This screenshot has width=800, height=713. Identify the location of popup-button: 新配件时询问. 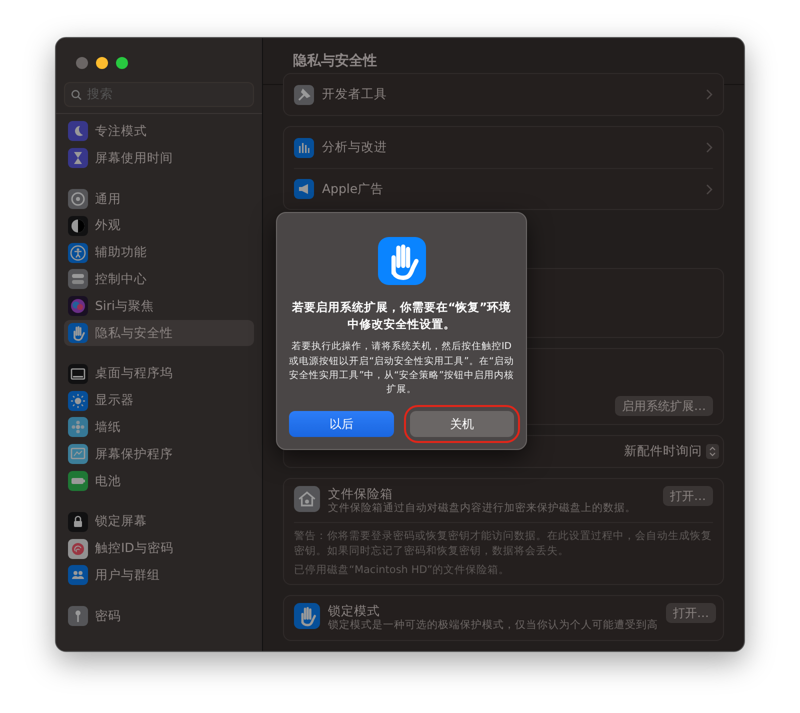
(671, 451).